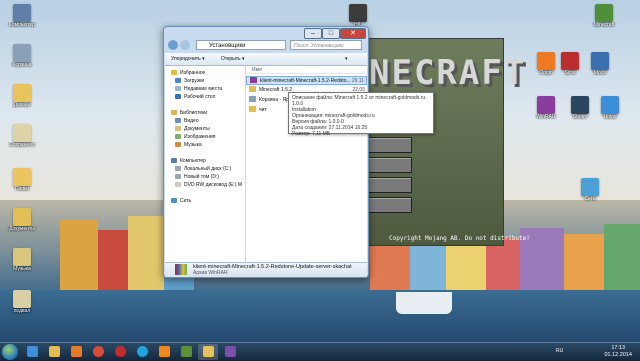 This screenshot has width=640, height=361. Describe the element at coordinates (22, 56) in the screenshot. I see `desktop-icon: Корзина` at that location.